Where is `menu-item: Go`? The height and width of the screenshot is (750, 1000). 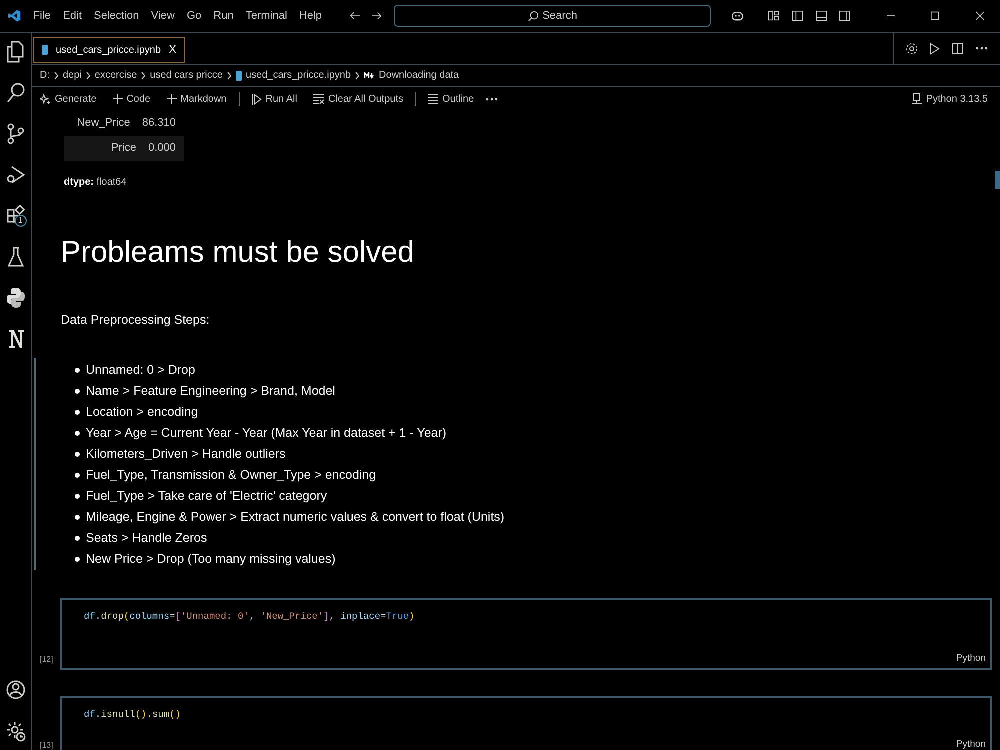 menu-item: Go is located at coordinates (194, 16).